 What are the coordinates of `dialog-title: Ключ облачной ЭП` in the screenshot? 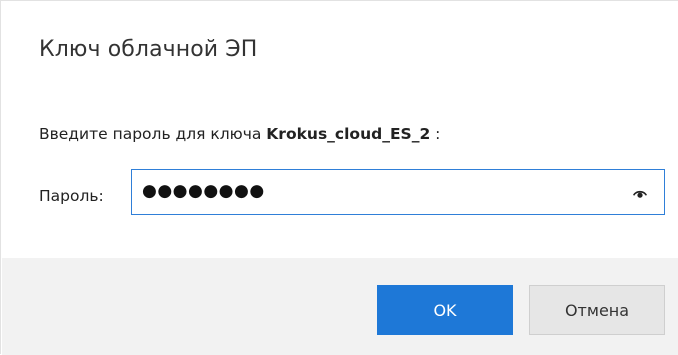 It's located at (148, 49).